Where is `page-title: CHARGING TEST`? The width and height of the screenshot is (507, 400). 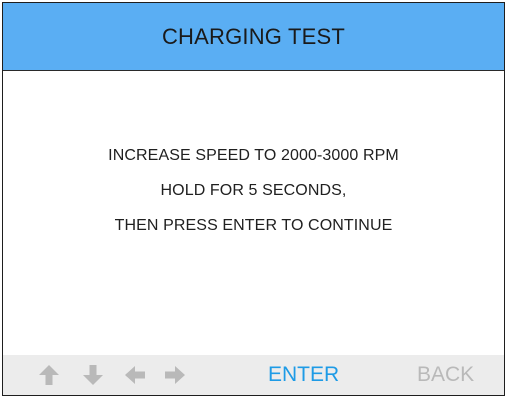 page-title: CHARGING TEST is located at coordinates (253, 36).